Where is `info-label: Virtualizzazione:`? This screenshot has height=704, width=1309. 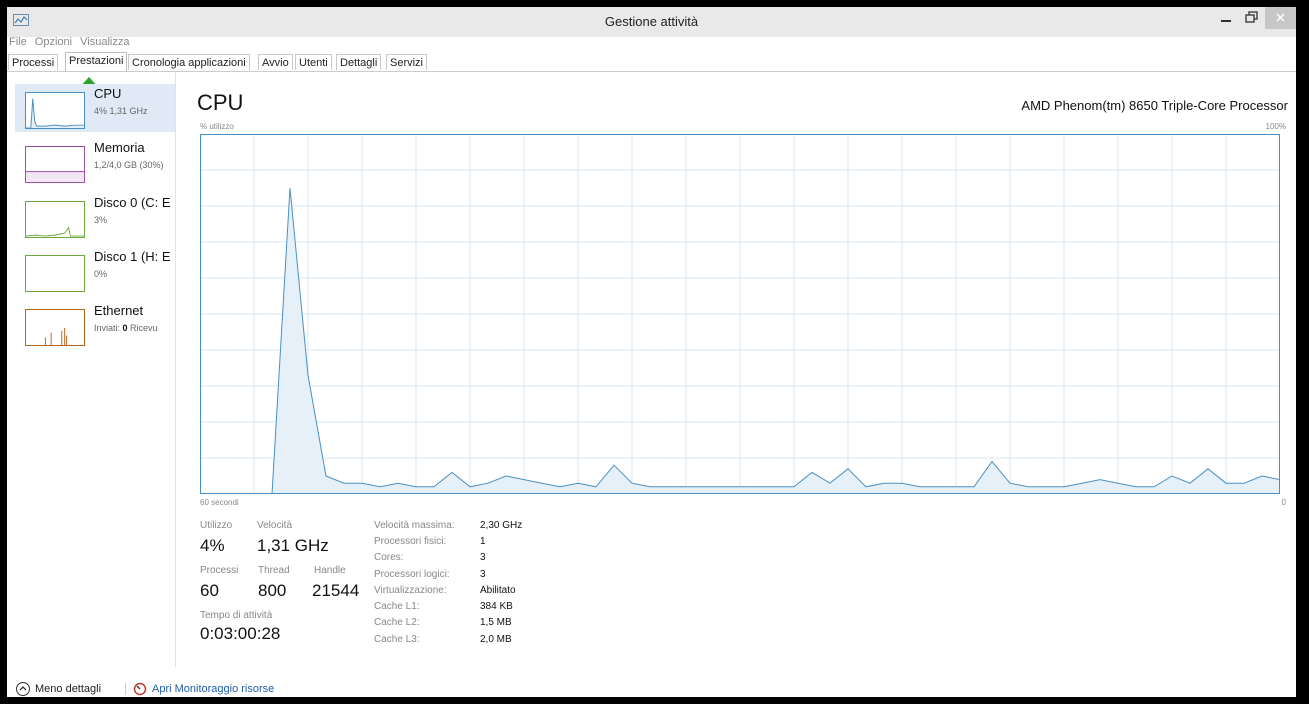
info-label: Virtualizzazione: is located at coordinates (410, 590).